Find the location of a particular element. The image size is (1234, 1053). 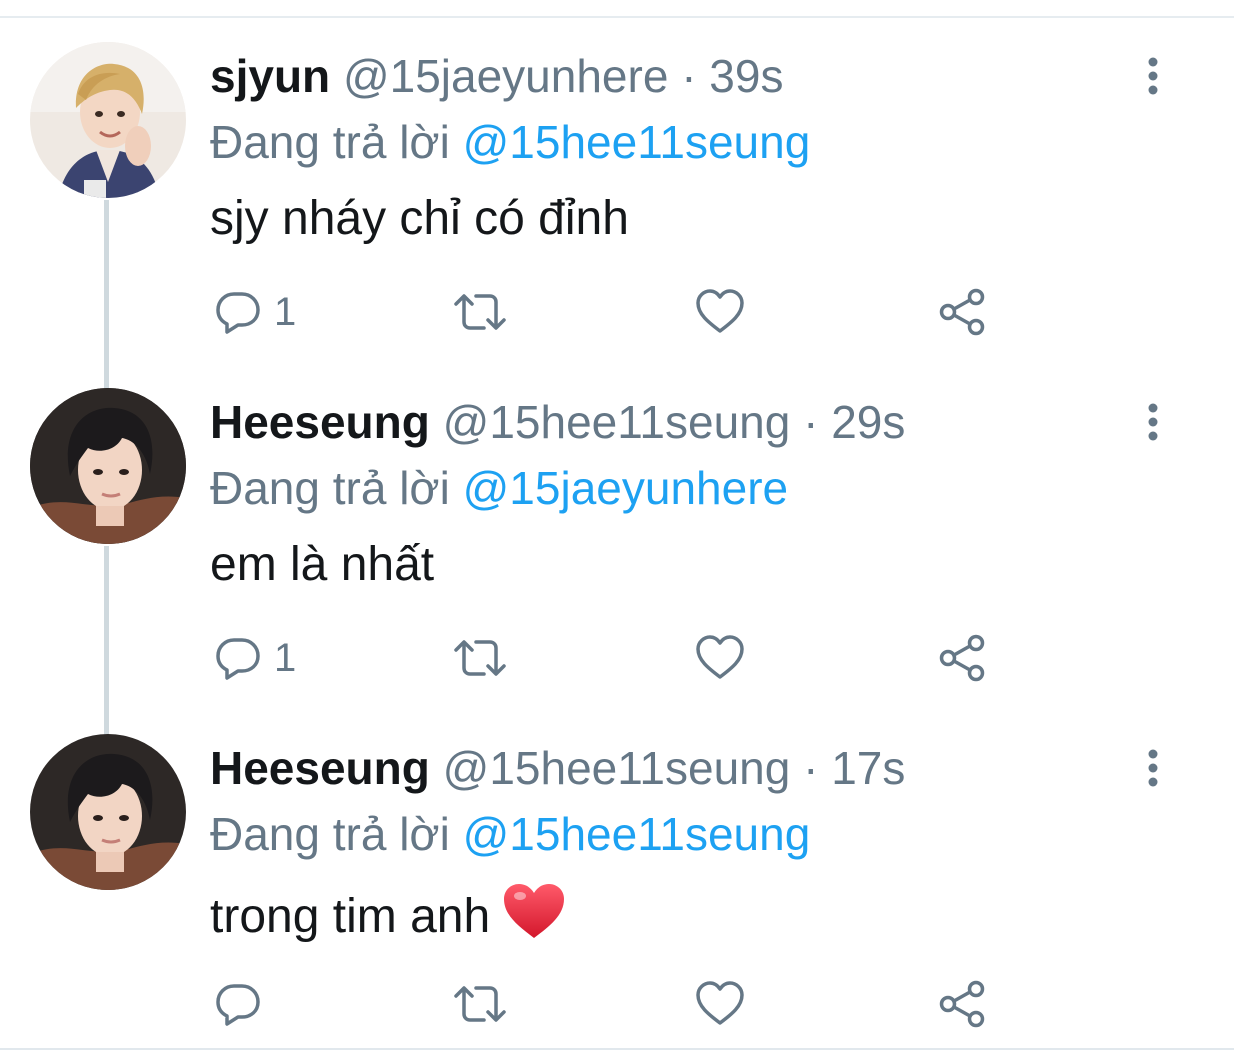

tweet-text: em là nhất is located at coordinates (322, 564).